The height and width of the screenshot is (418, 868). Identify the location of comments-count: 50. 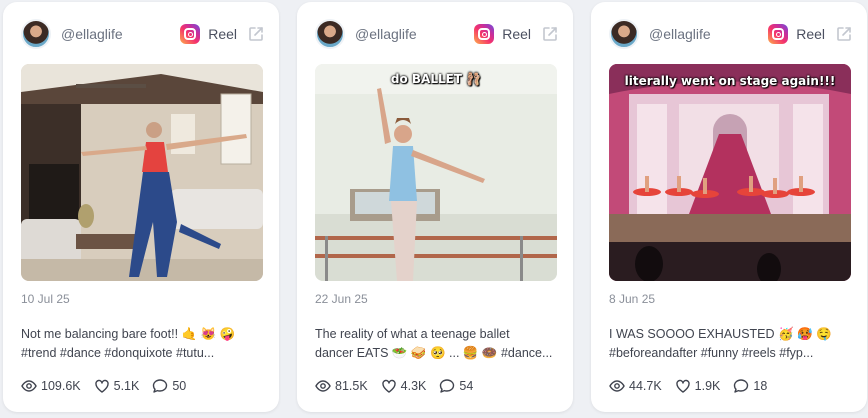
(179, 386).